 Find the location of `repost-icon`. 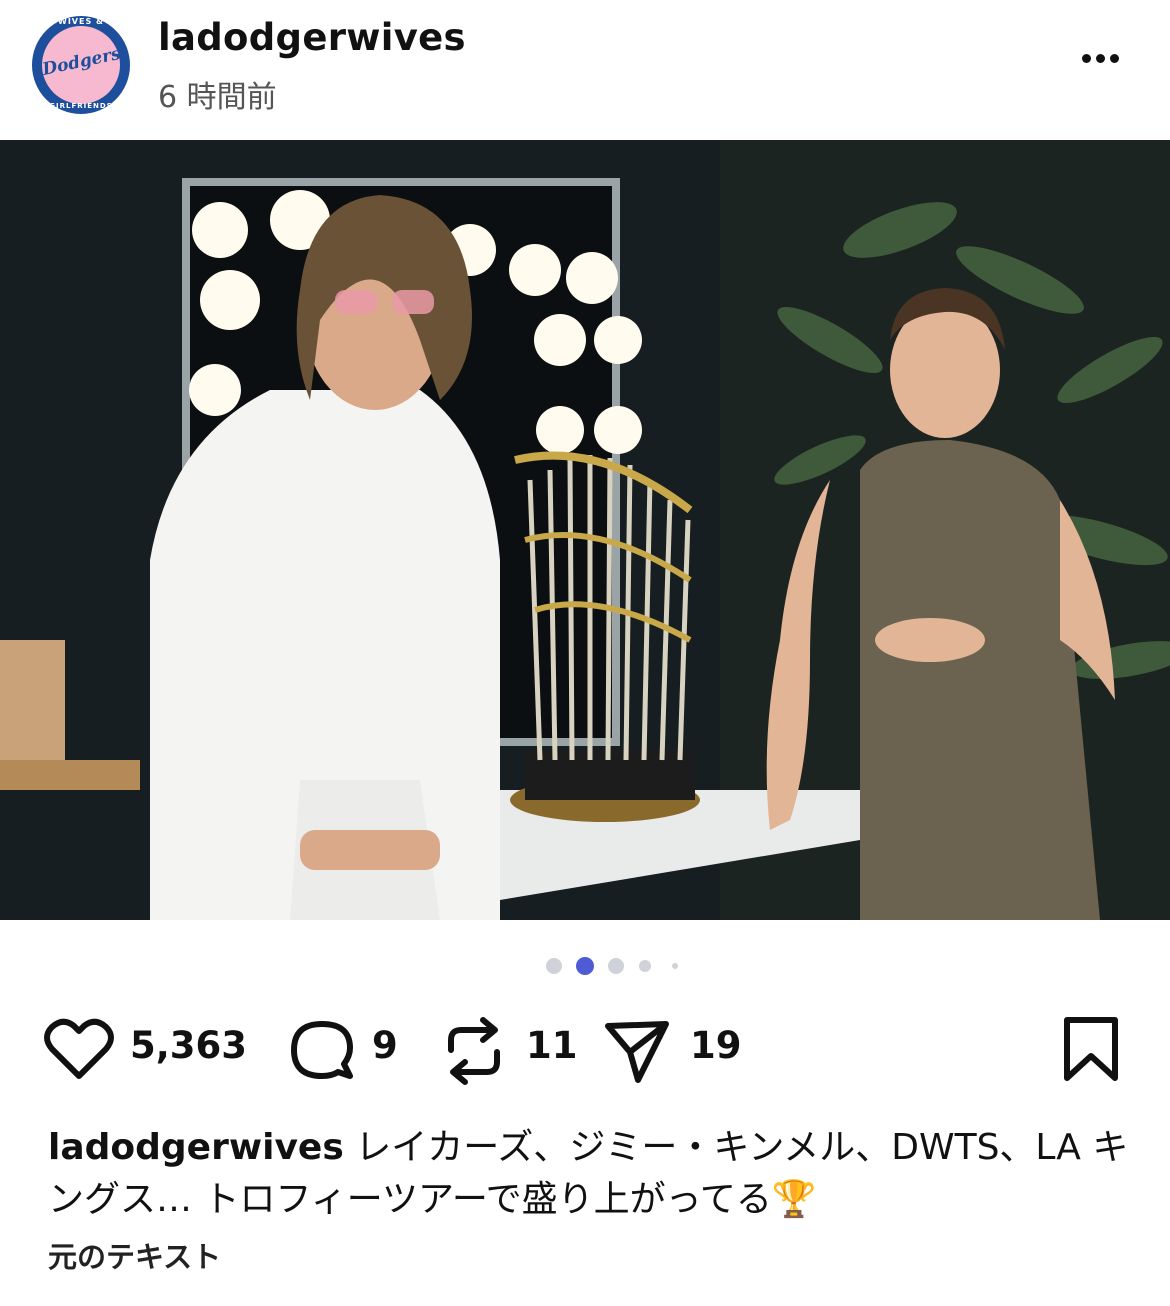

repost-icon is located at coordinates (474, 1051).